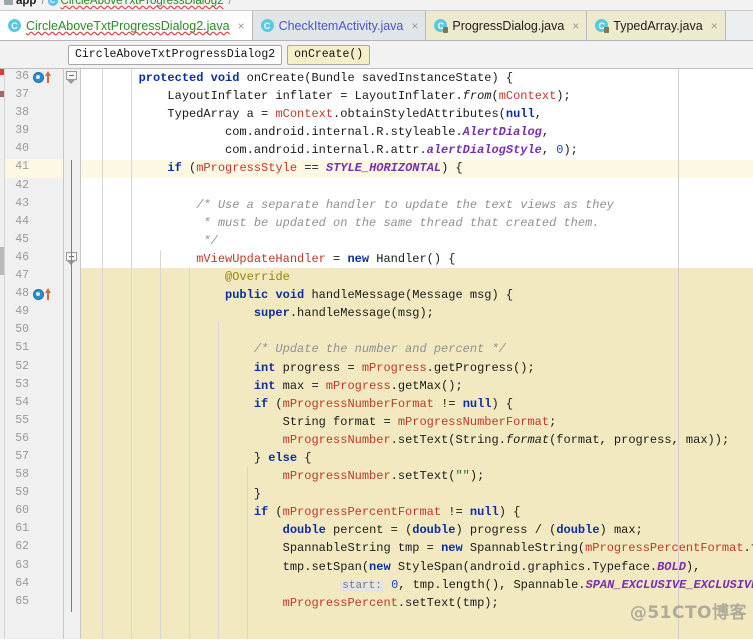 This screenshot has width=753, height=641. I want to click on code-token: protected void, so click(192, 78).